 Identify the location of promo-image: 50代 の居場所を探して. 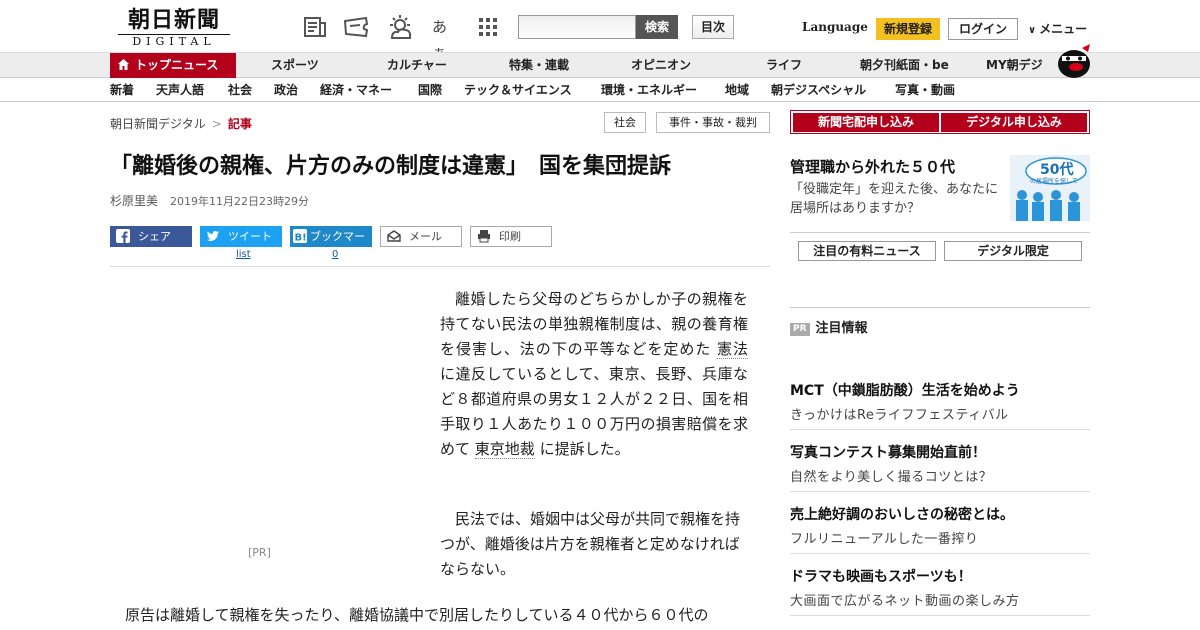
(1050, 188).